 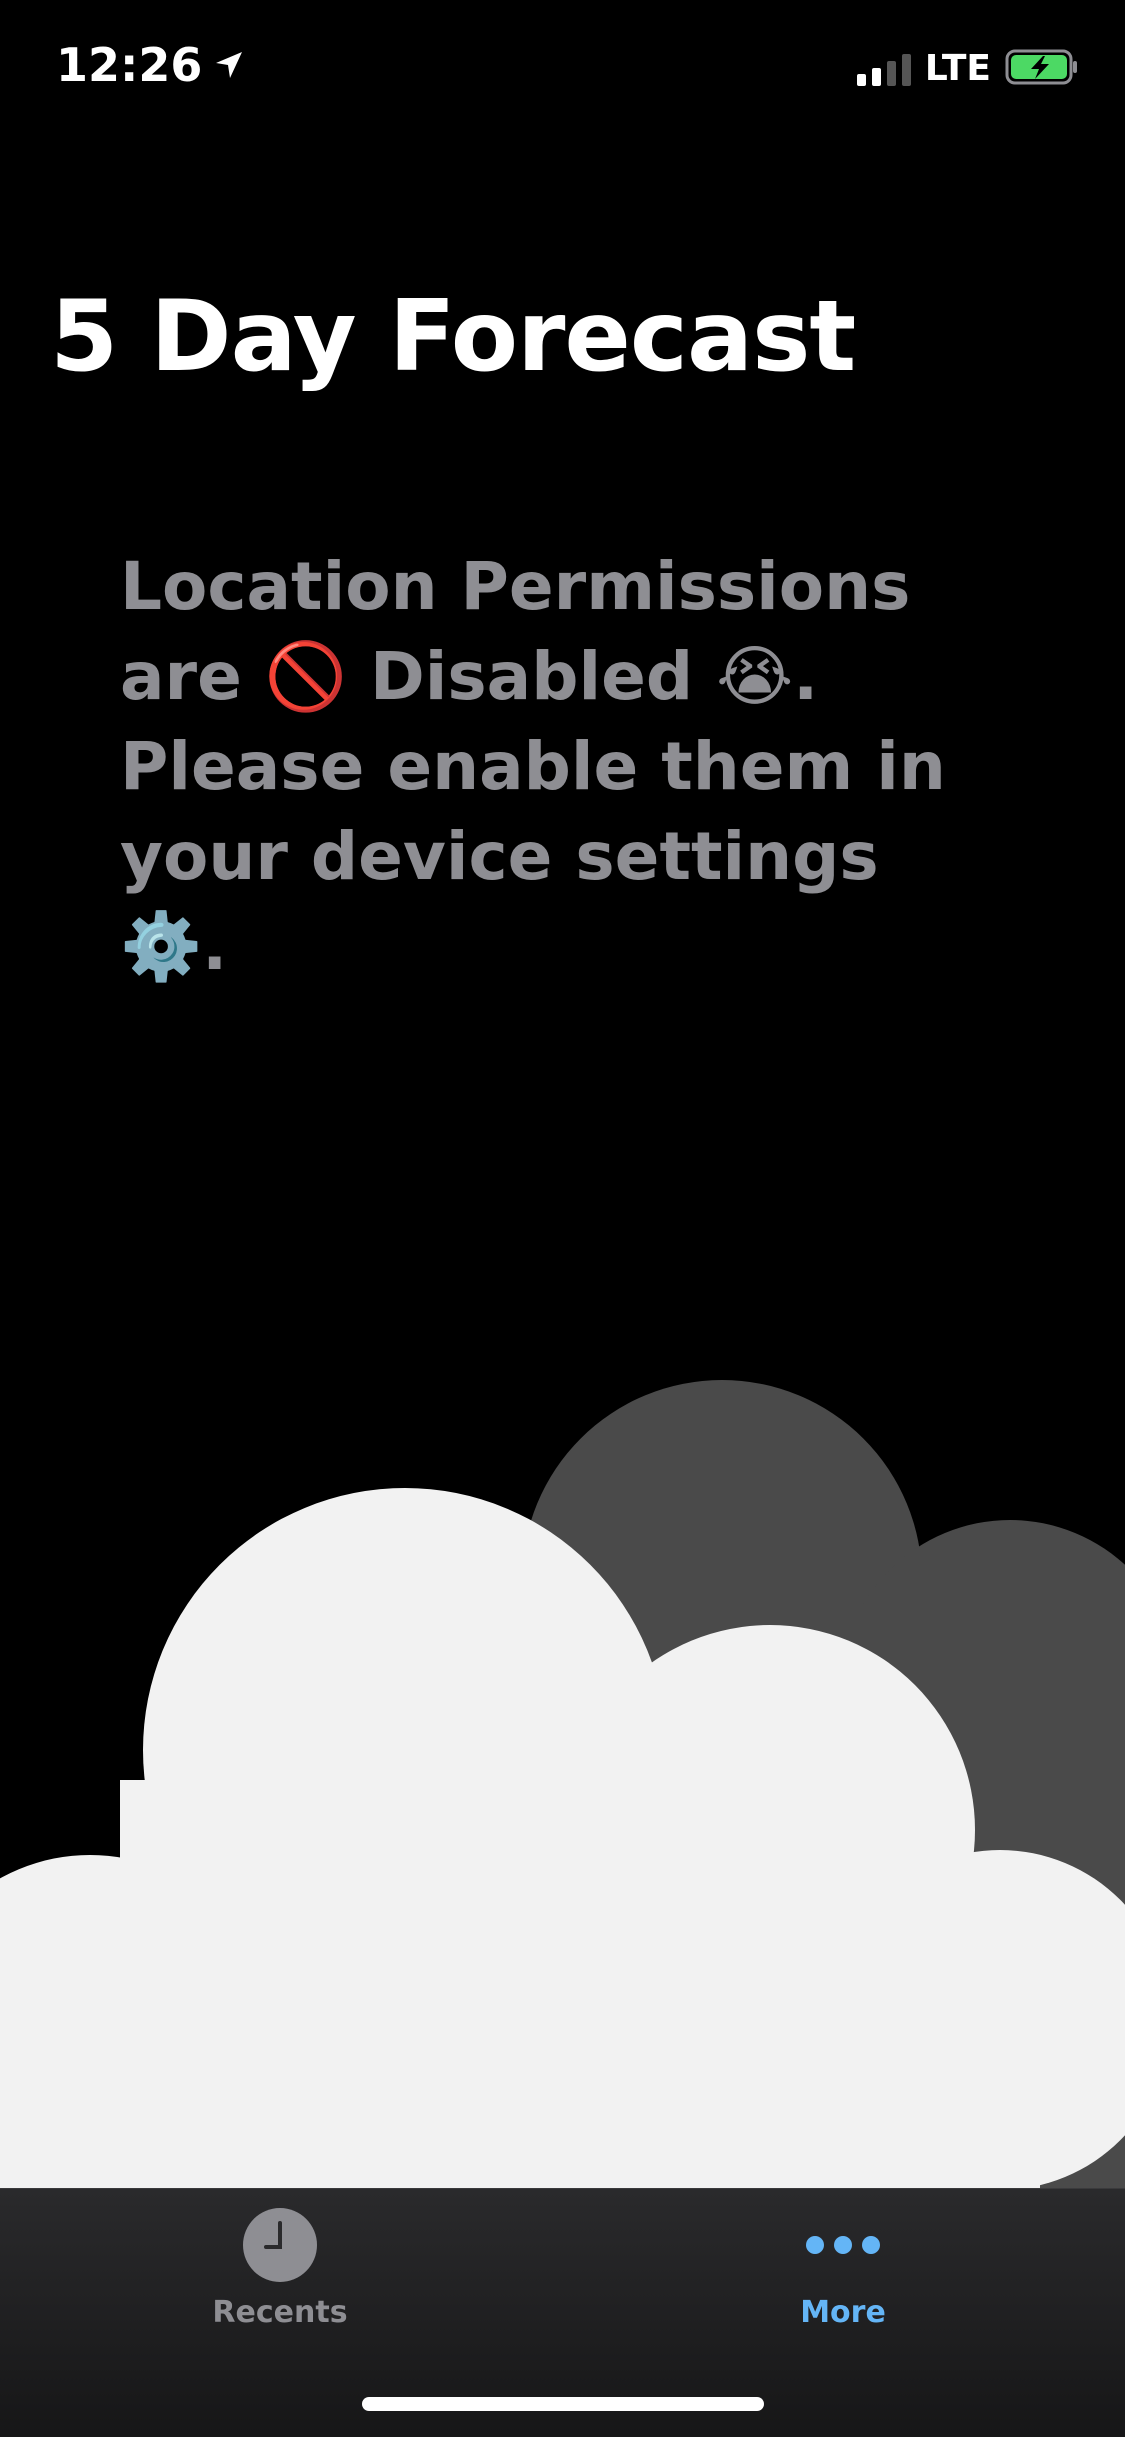 What do you see at coordinates (843, 2245) in the screenshot?
I see `more-dots-icon` at bounding box center [843, 2245].